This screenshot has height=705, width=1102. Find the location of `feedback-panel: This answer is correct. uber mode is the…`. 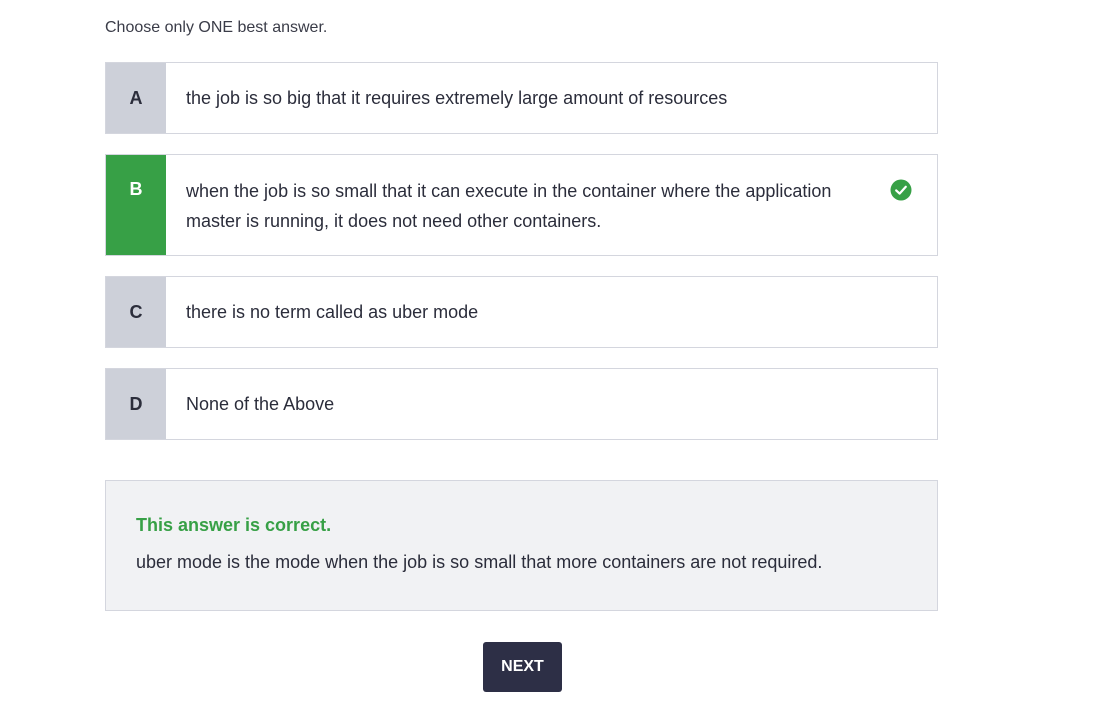

feedback-panel: This answer is correct. uber mode is the… is located at coordinates (521, 545).